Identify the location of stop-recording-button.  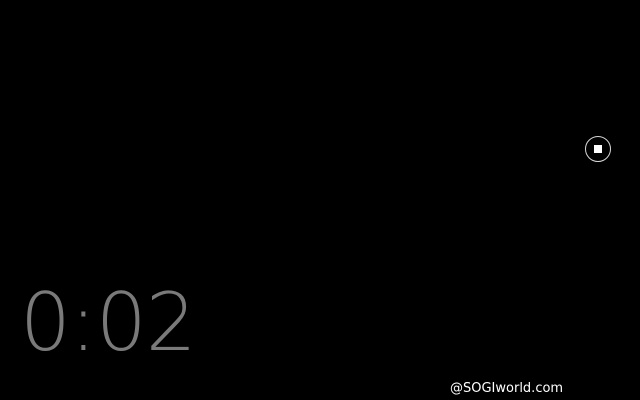
(598, 149).